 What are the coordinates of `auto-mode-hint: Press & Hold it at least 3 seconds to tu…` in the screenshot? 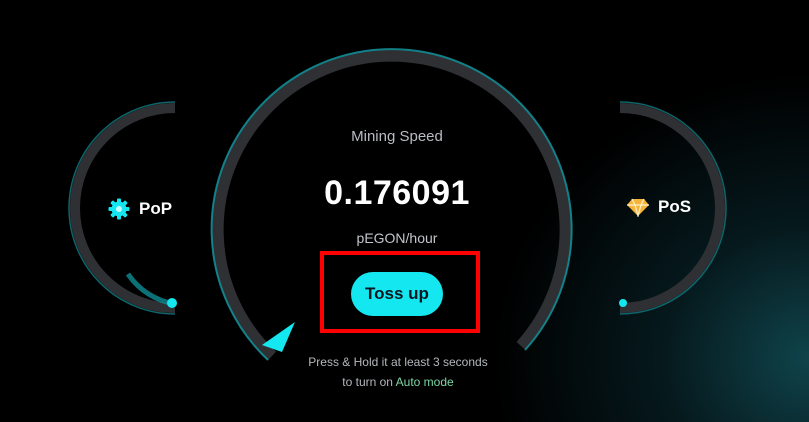 It's located at (398, 372).